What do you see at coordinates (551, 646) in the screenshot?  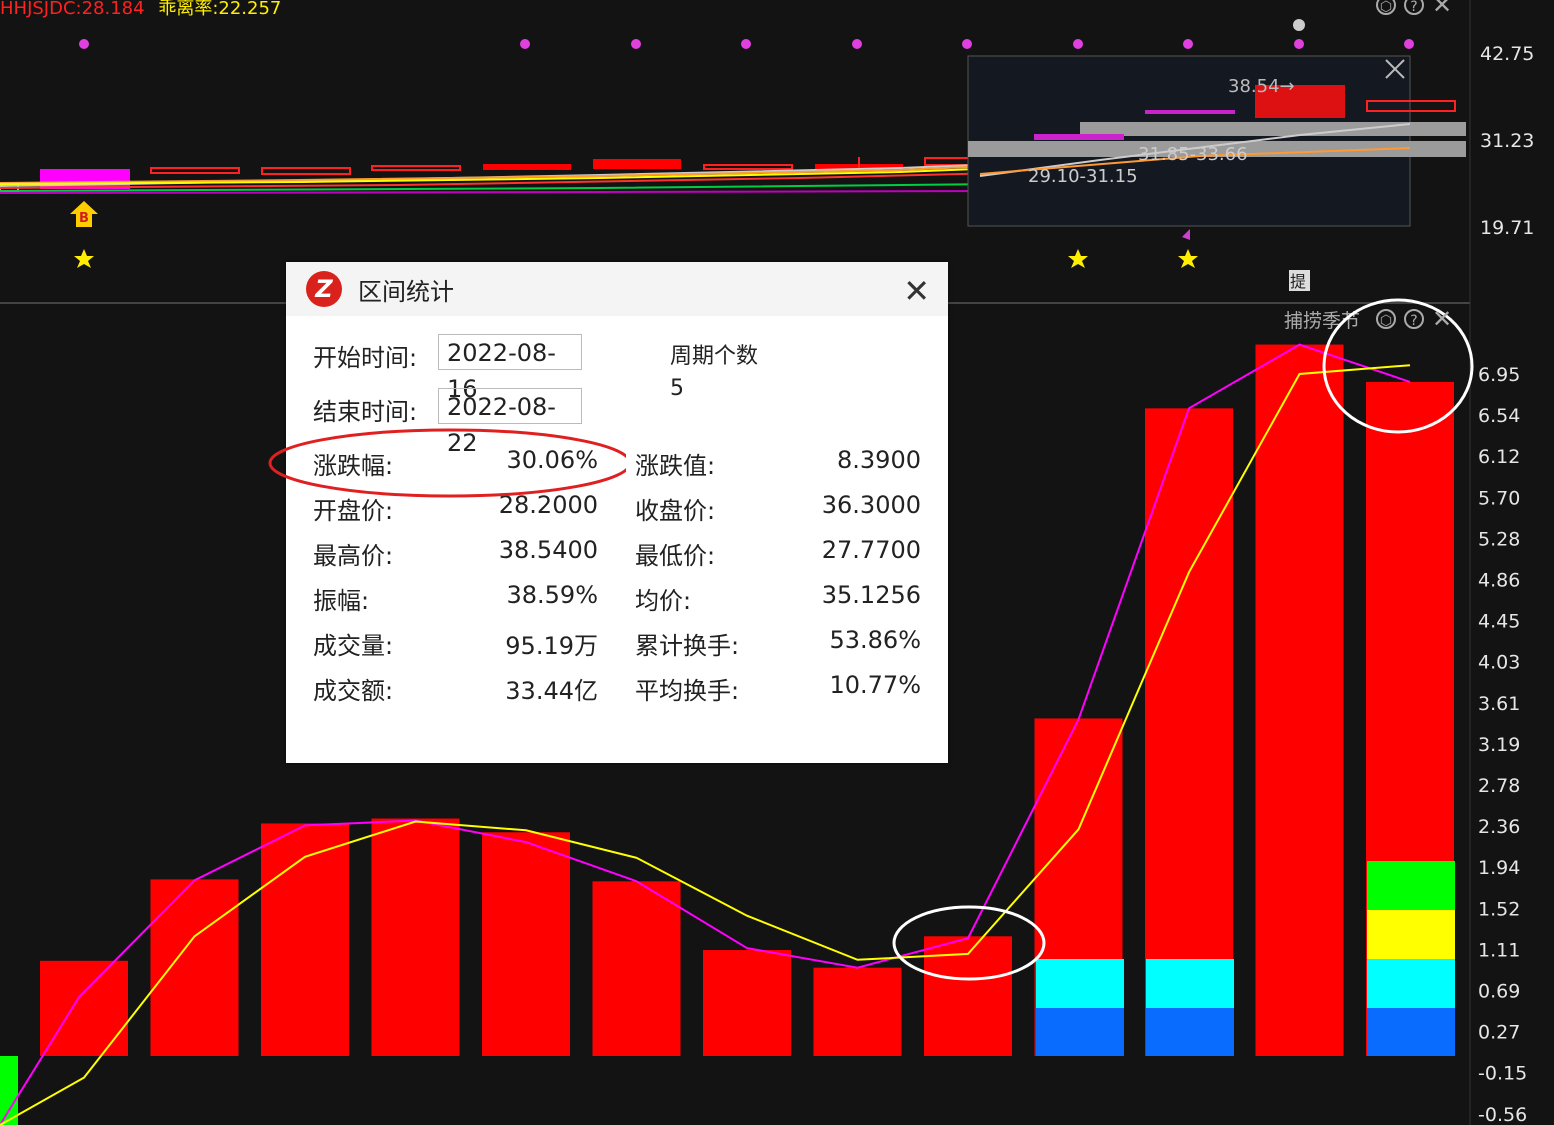 I see `stat-value: 95.19万` at bounding box center [551, 646].